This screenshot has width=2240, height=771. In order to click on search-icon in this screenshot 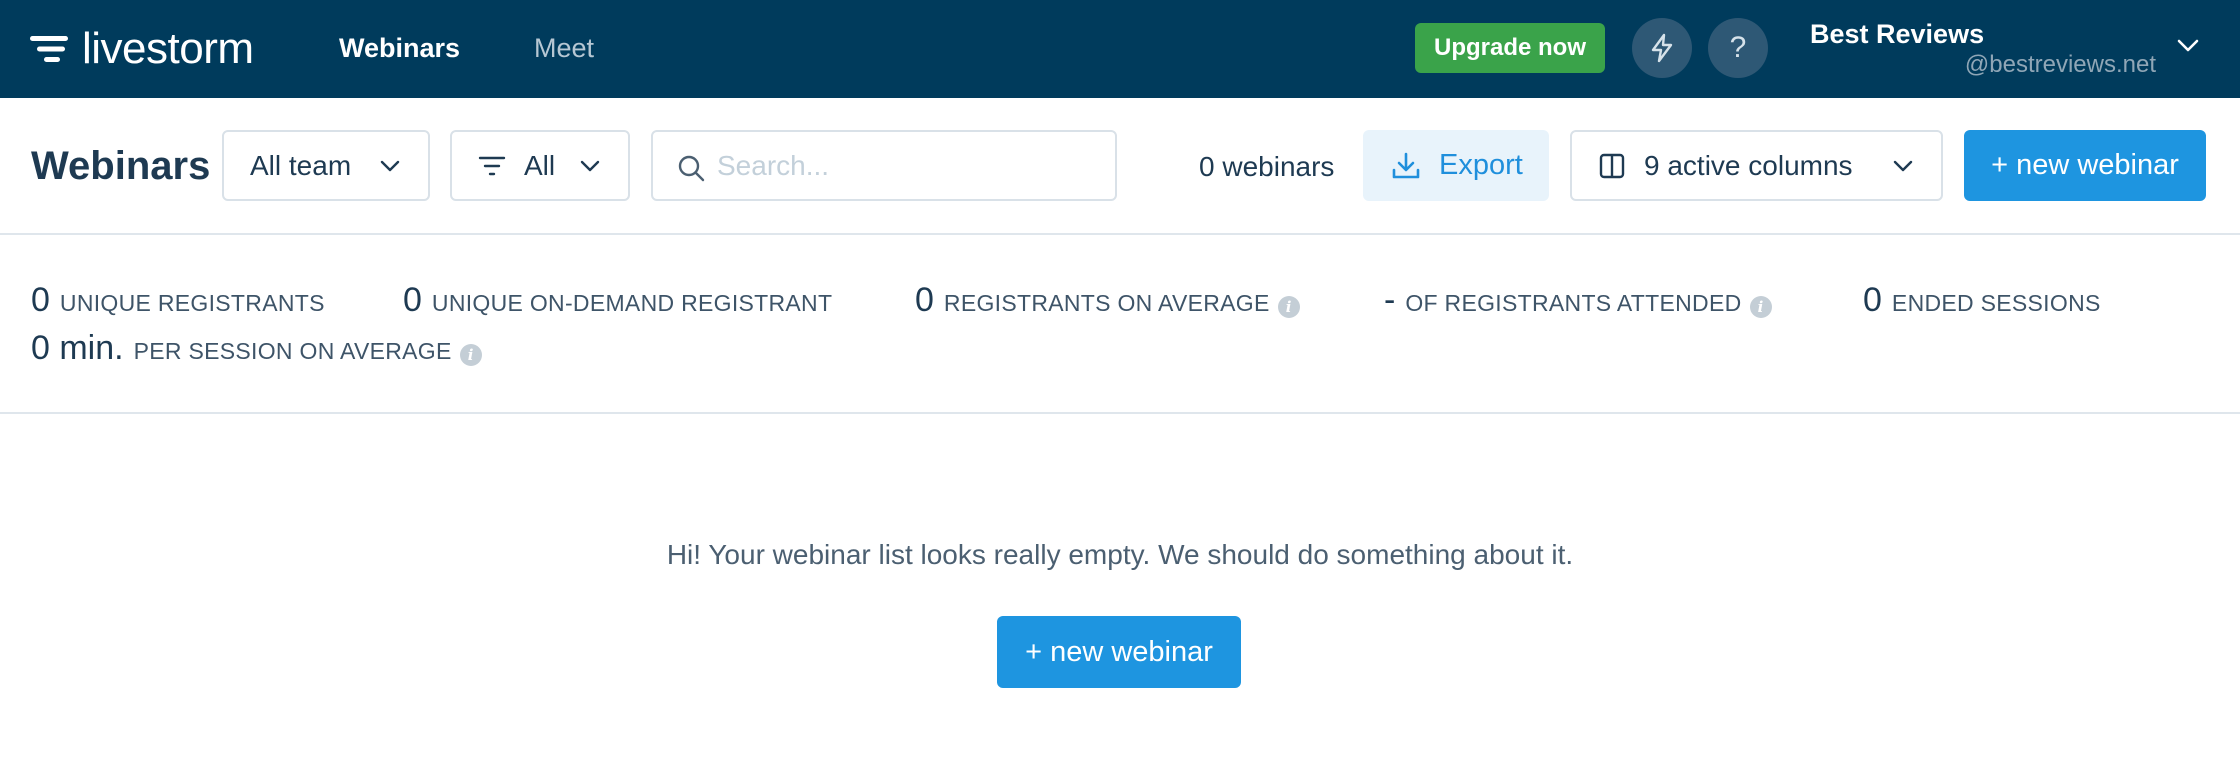, I will do `click(691, 168)`.